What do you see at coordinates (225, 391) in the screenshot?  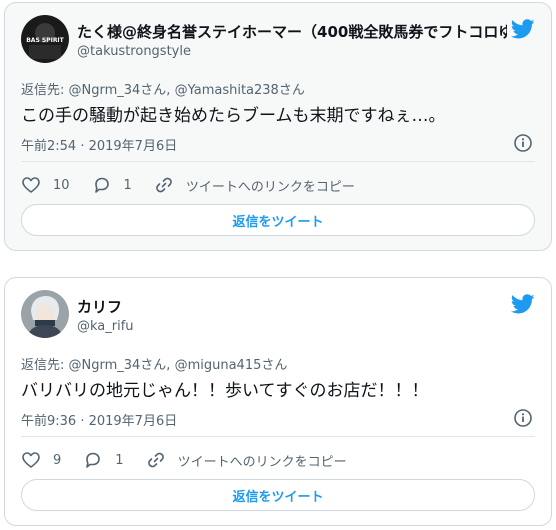 I see `tweet-text: バリバリの地元じゃん！！歩いてすぐのお店だ！！！` at bounding box center [225, 391].